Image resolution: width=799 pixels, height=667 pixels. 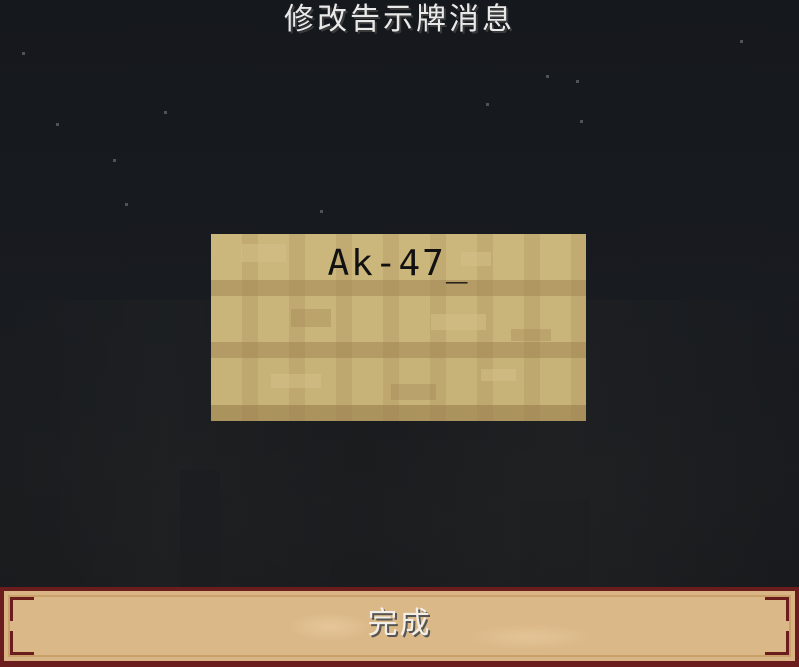 I want to click on sign-line-1: Ak-47_, so click(x=398, y=264).